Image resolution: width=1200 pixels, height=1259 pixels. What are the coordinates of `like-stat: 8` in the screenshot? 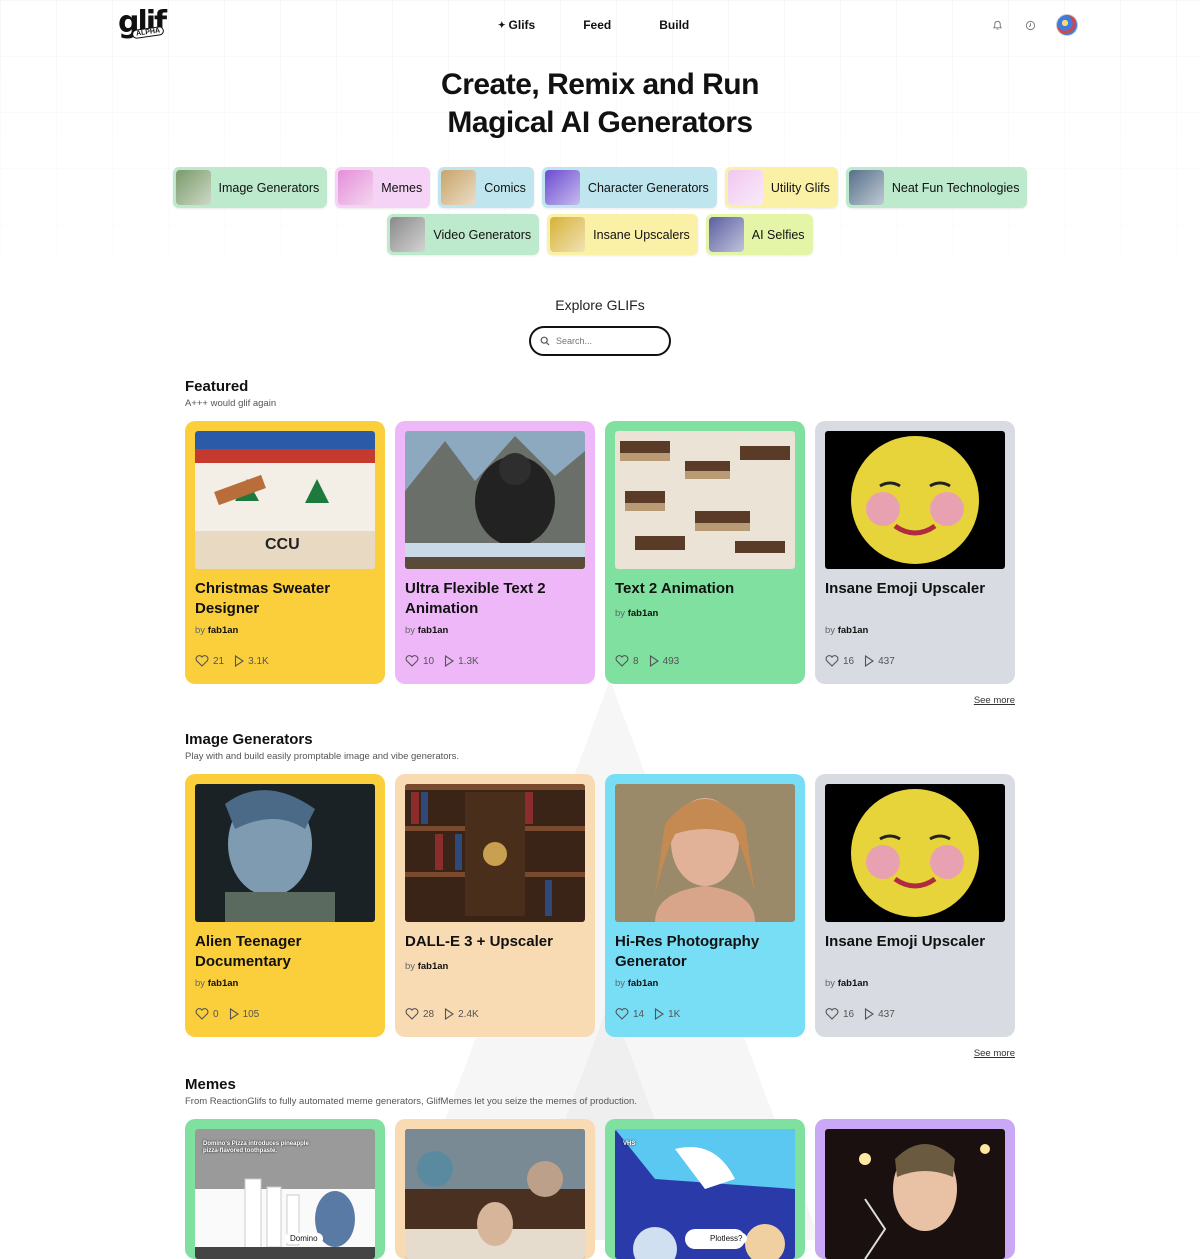 It's located at (627, 661).